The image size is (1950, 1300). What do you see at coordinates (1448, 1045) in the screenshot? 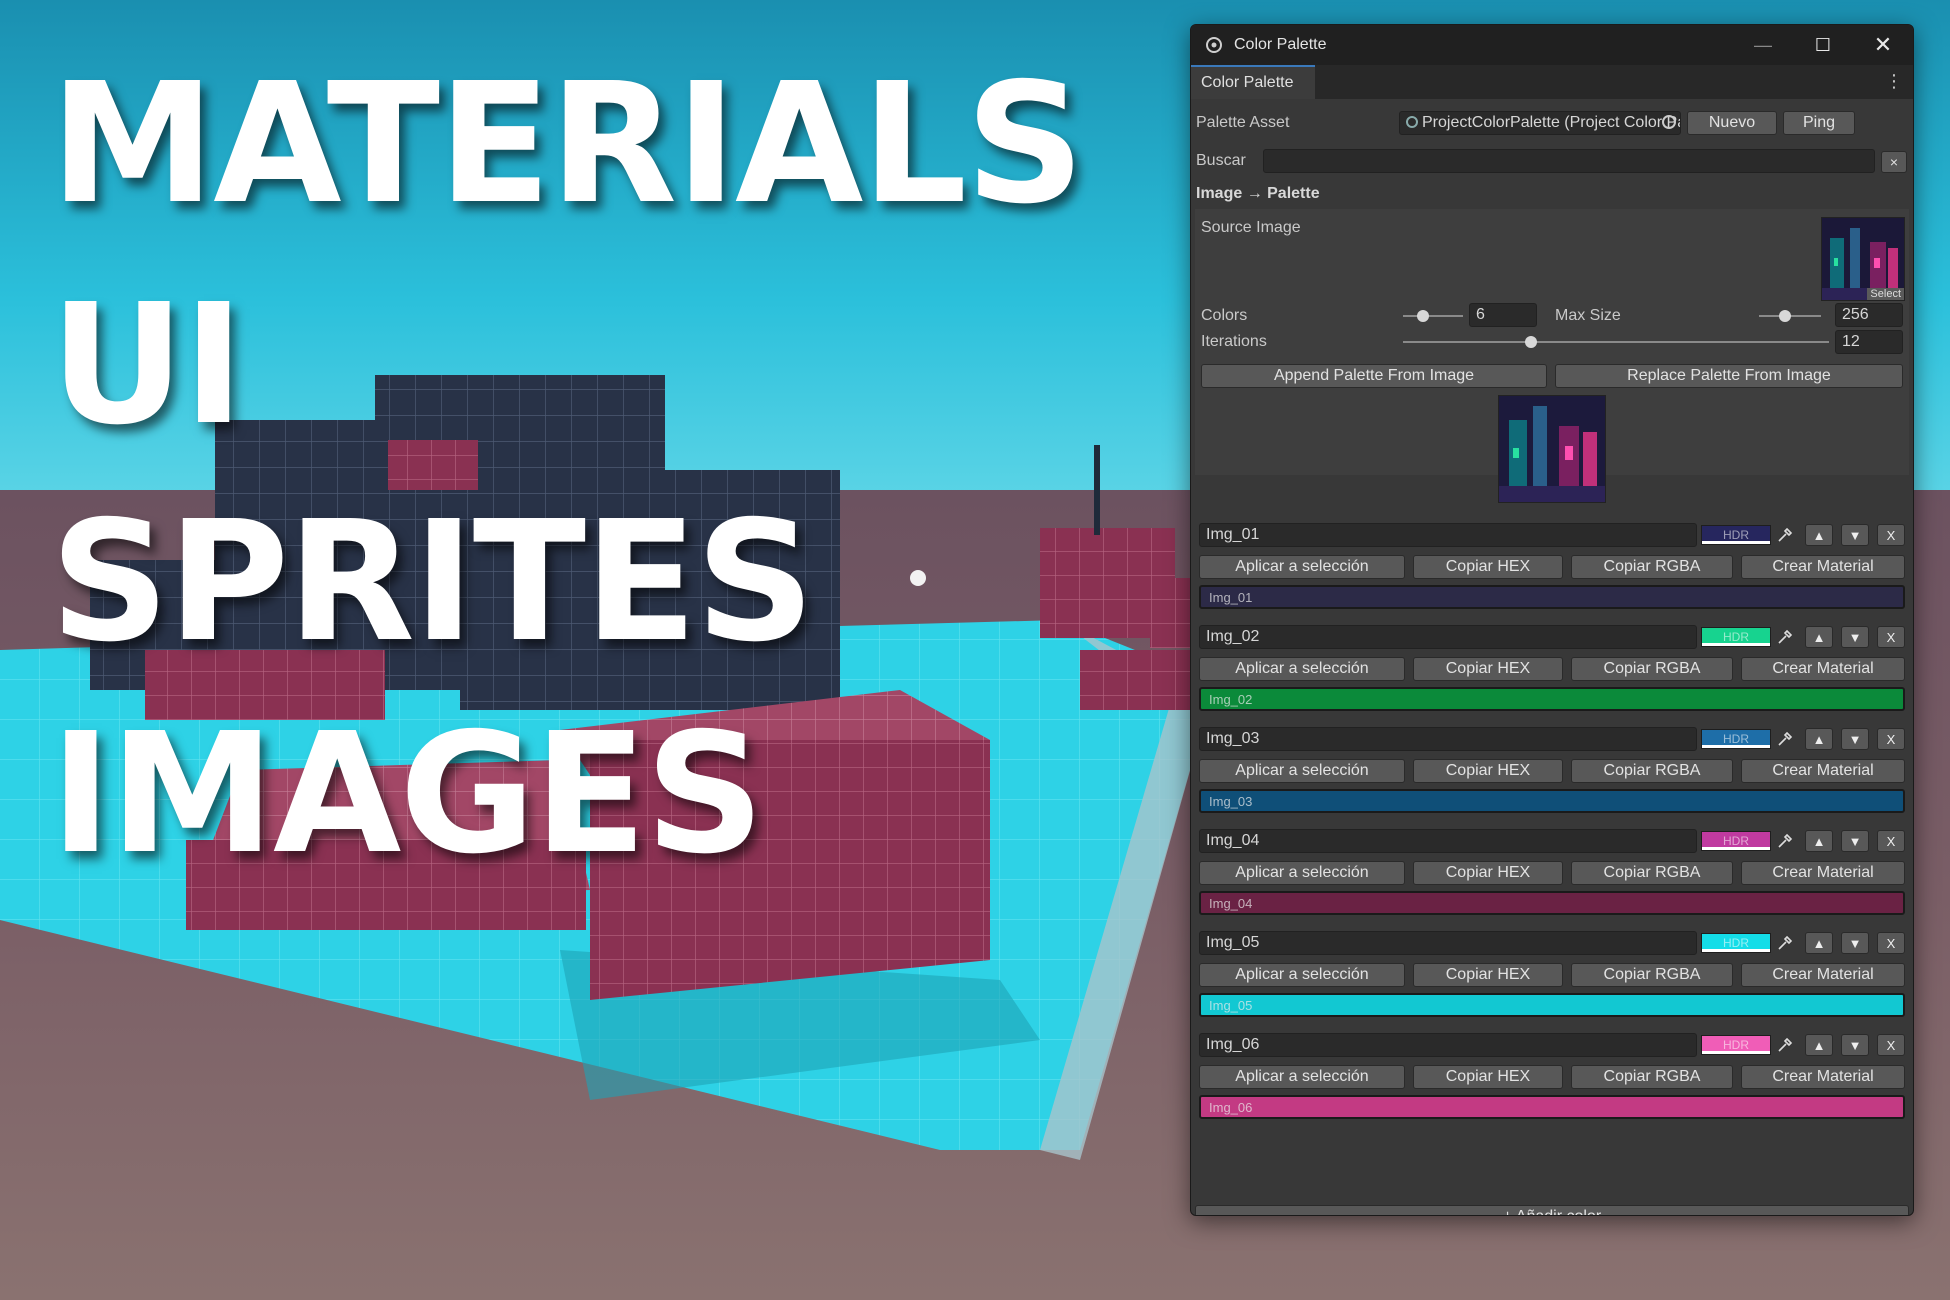
I see `entry-name-input: Img_06` at bounding box center [1448, 1045].